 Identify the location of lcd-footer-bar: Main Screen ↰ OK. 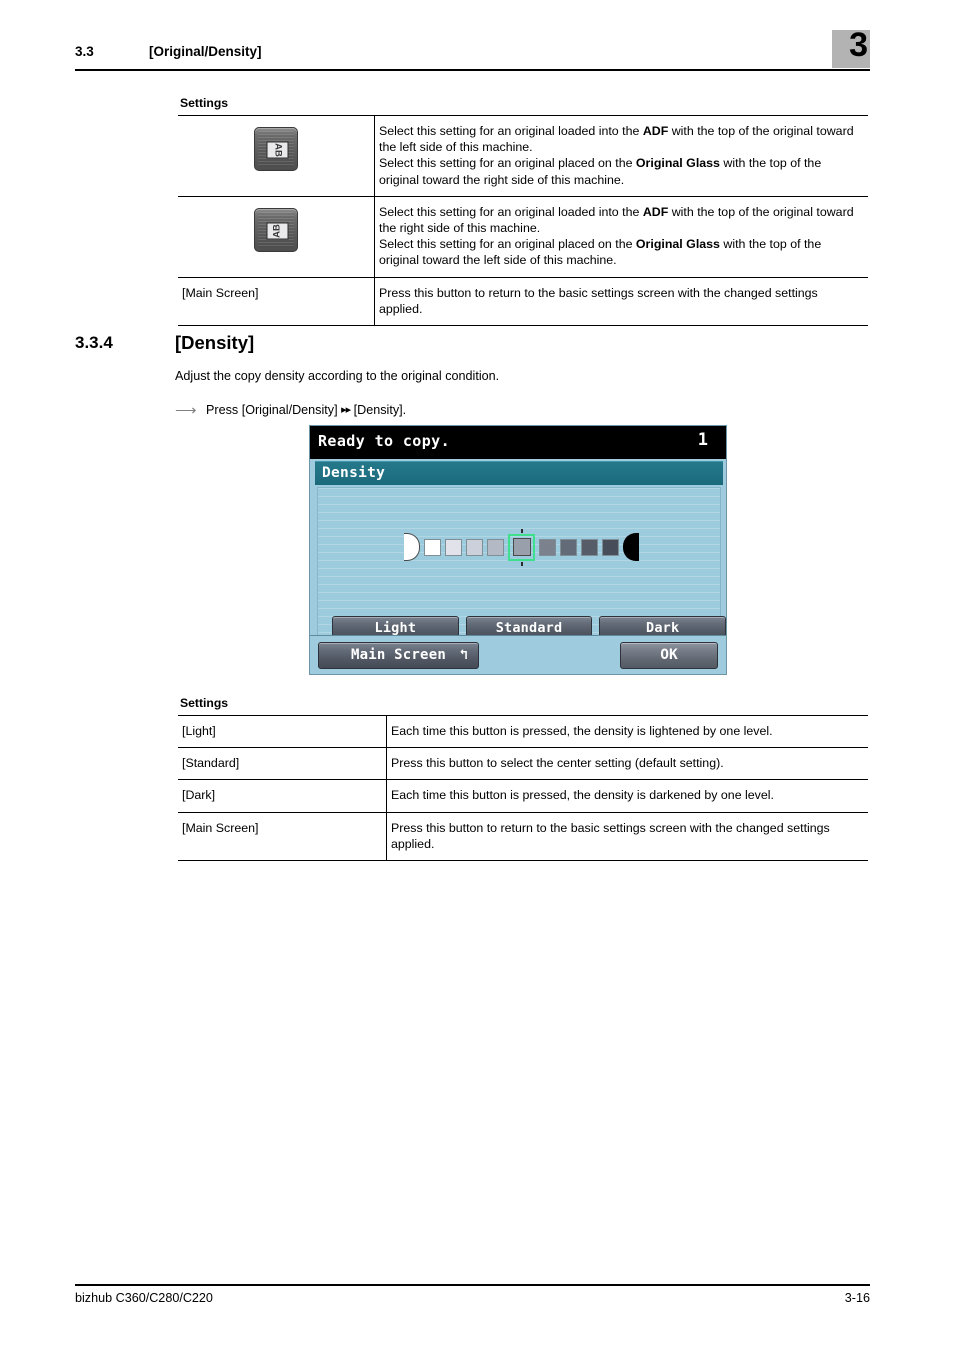
(518, 654).